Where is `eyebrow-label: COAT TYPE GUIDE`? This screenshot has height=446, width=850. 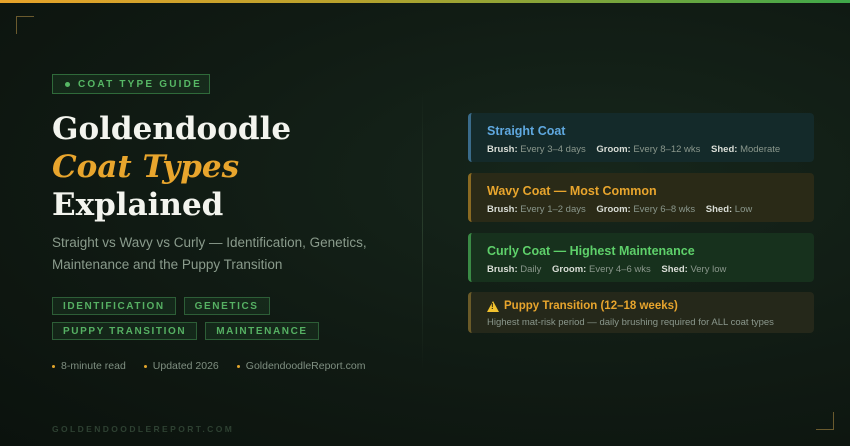
eyebrow-label: COAT TYPE GUIDE is located at coordinates (140, 84).